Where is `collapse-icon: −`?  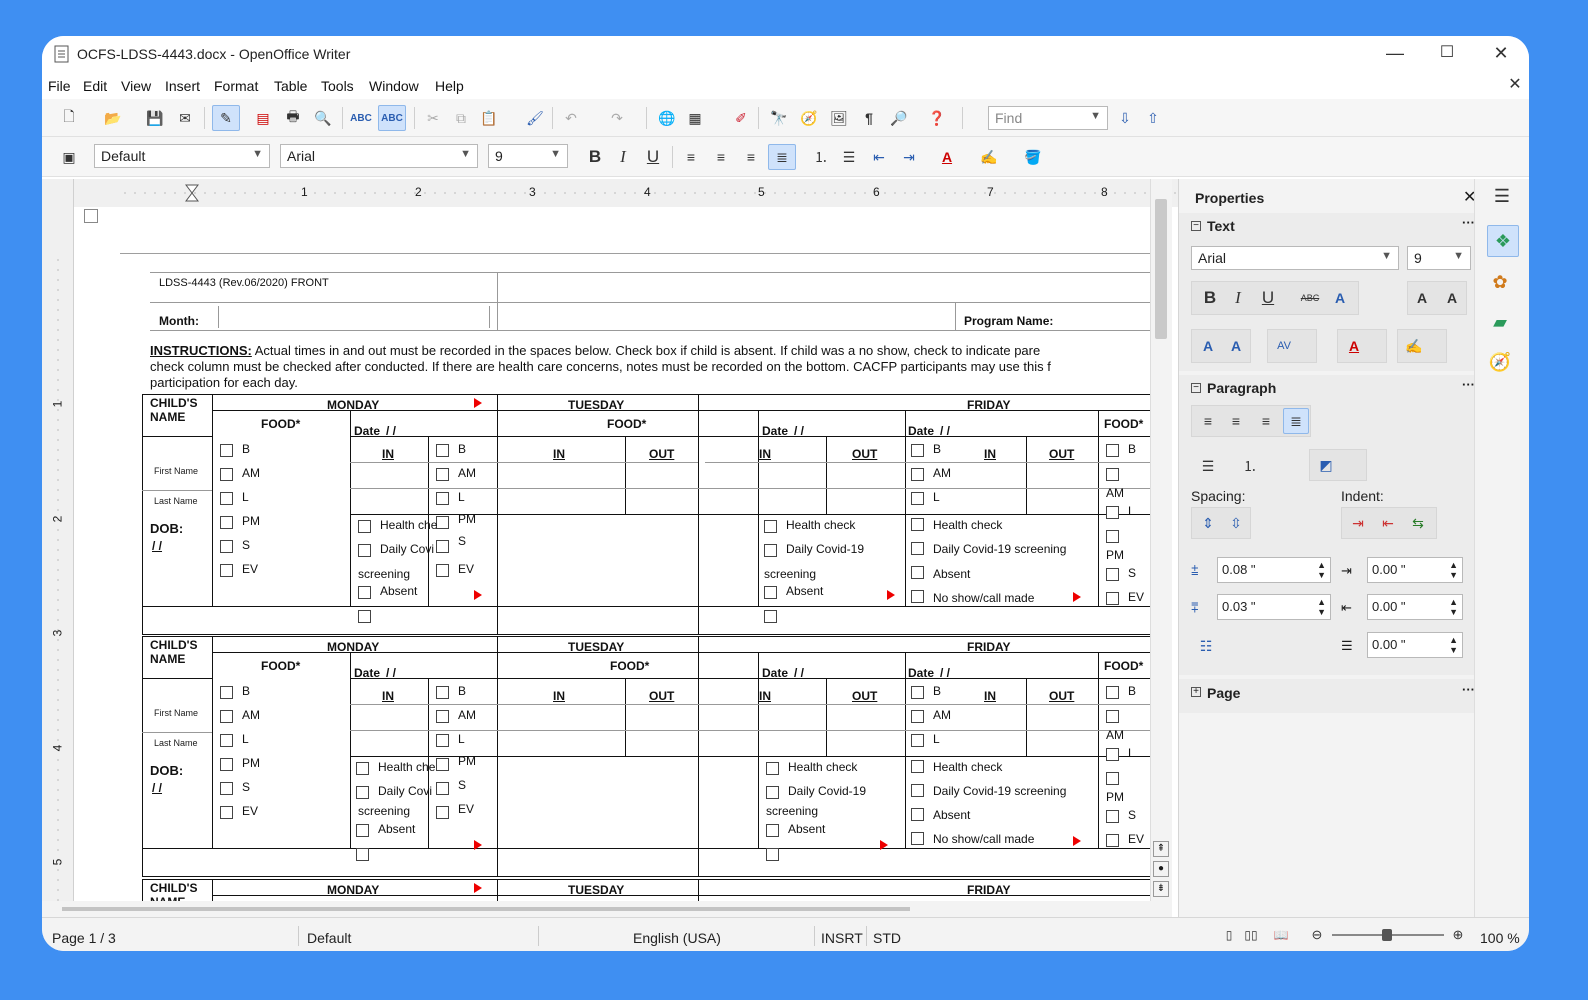 collapse-icon: − is located at coordinates (1196, 226).